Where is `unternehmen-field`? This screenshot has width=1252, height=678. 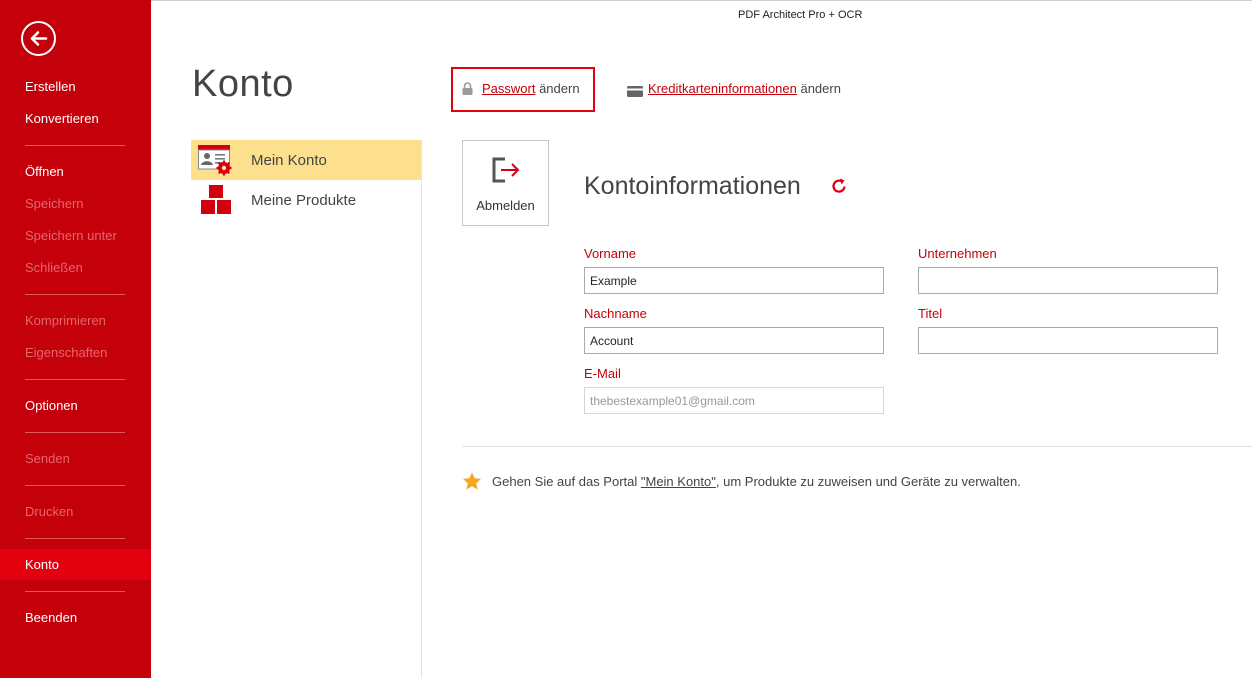
unternehmen-field is located at coordinates (1068, 280).